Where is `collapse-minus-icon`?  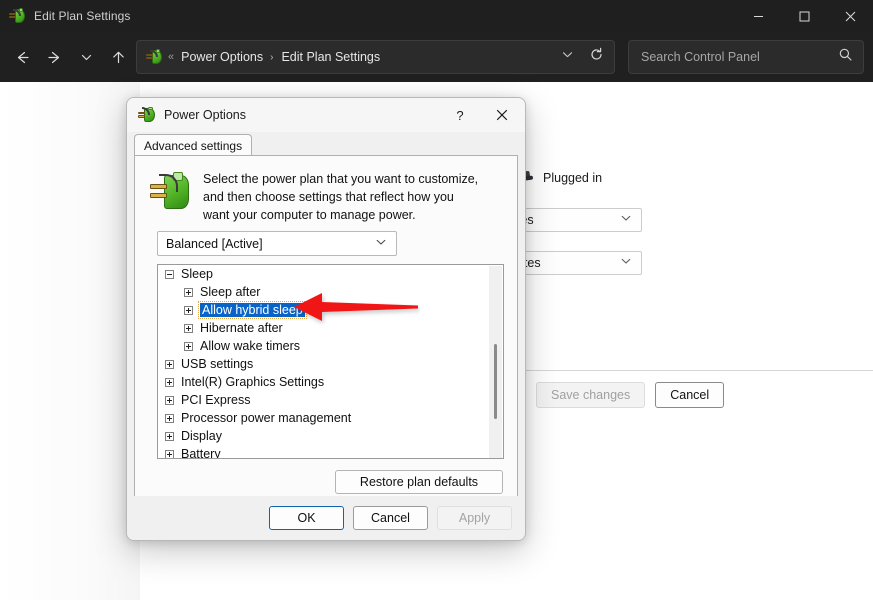 collapse-minus-icon is located at coordinates (169, 274).